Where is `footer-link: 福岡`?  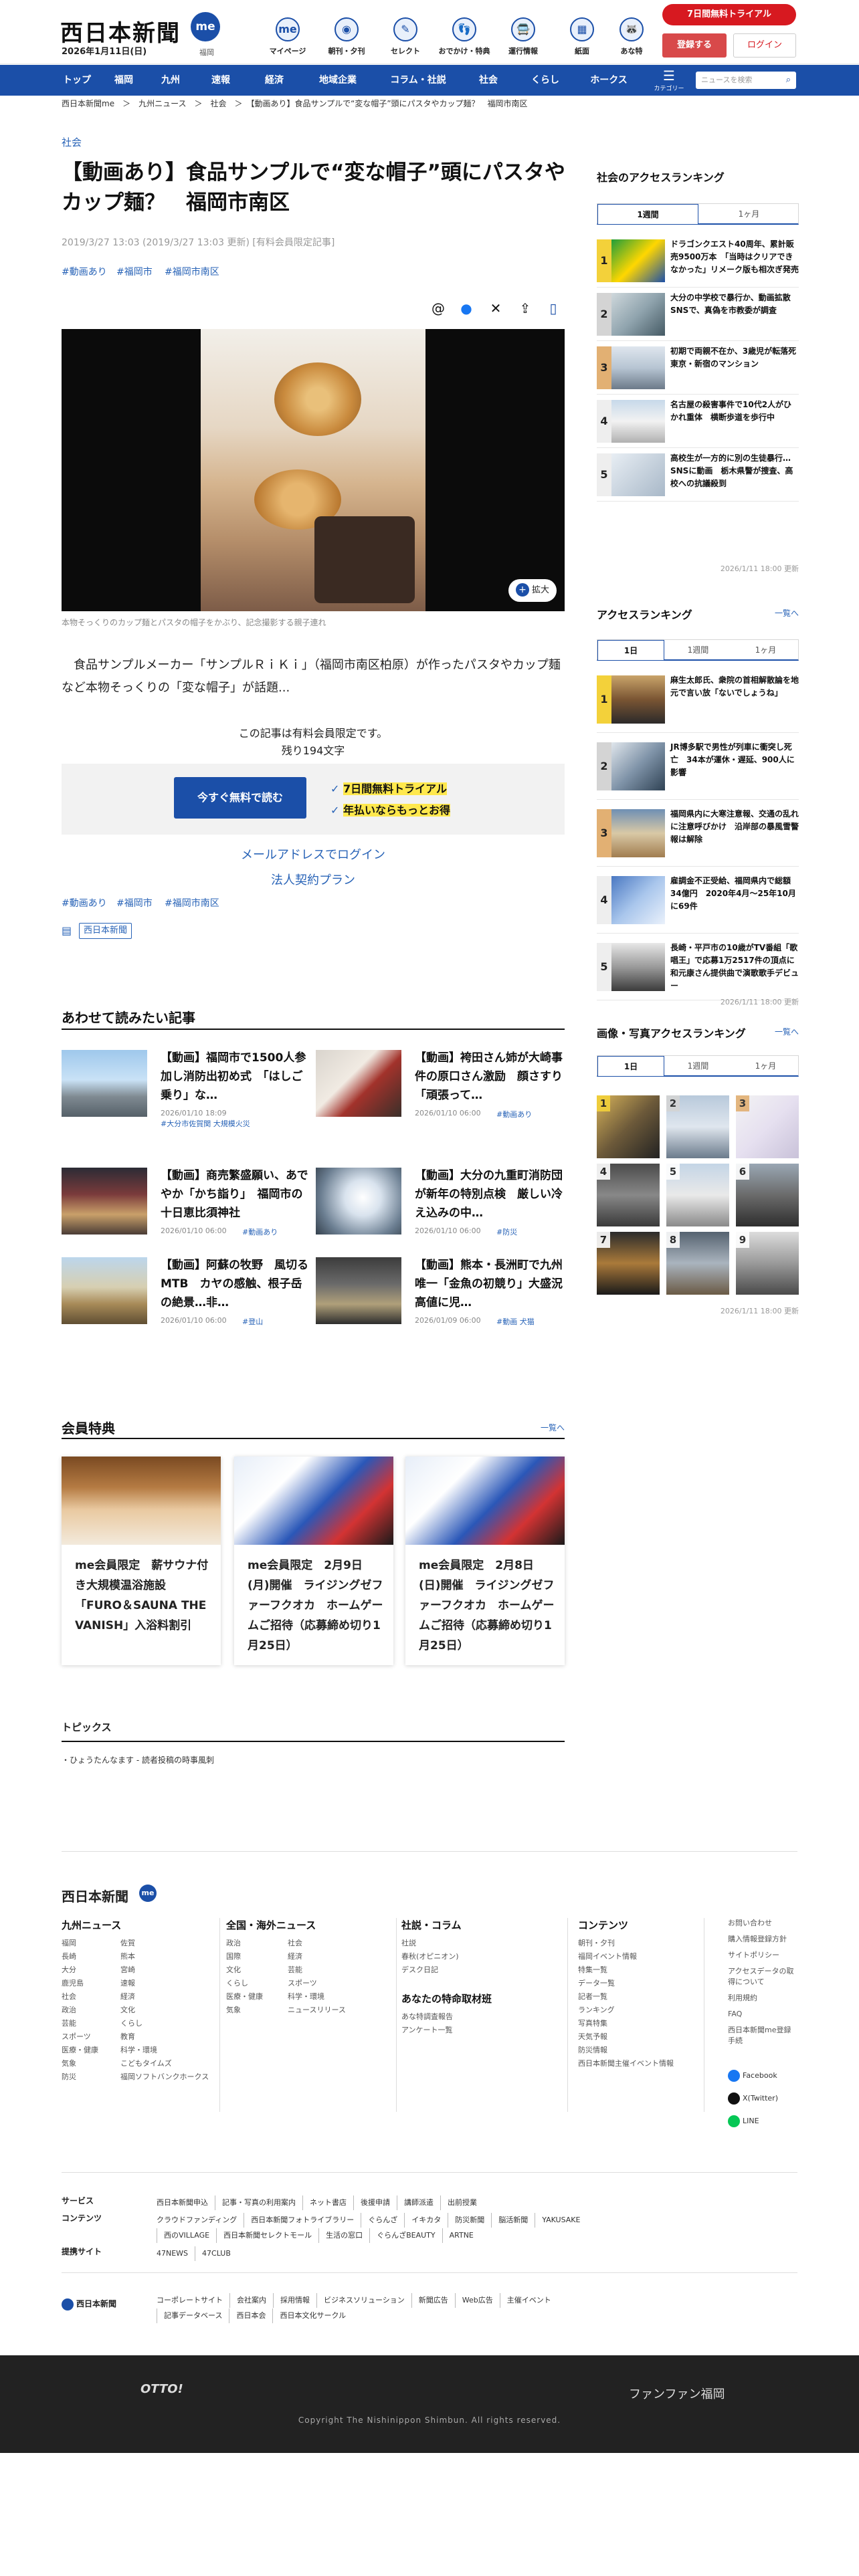 footer-link: 福岡 is located at coordinates (80, 1944).